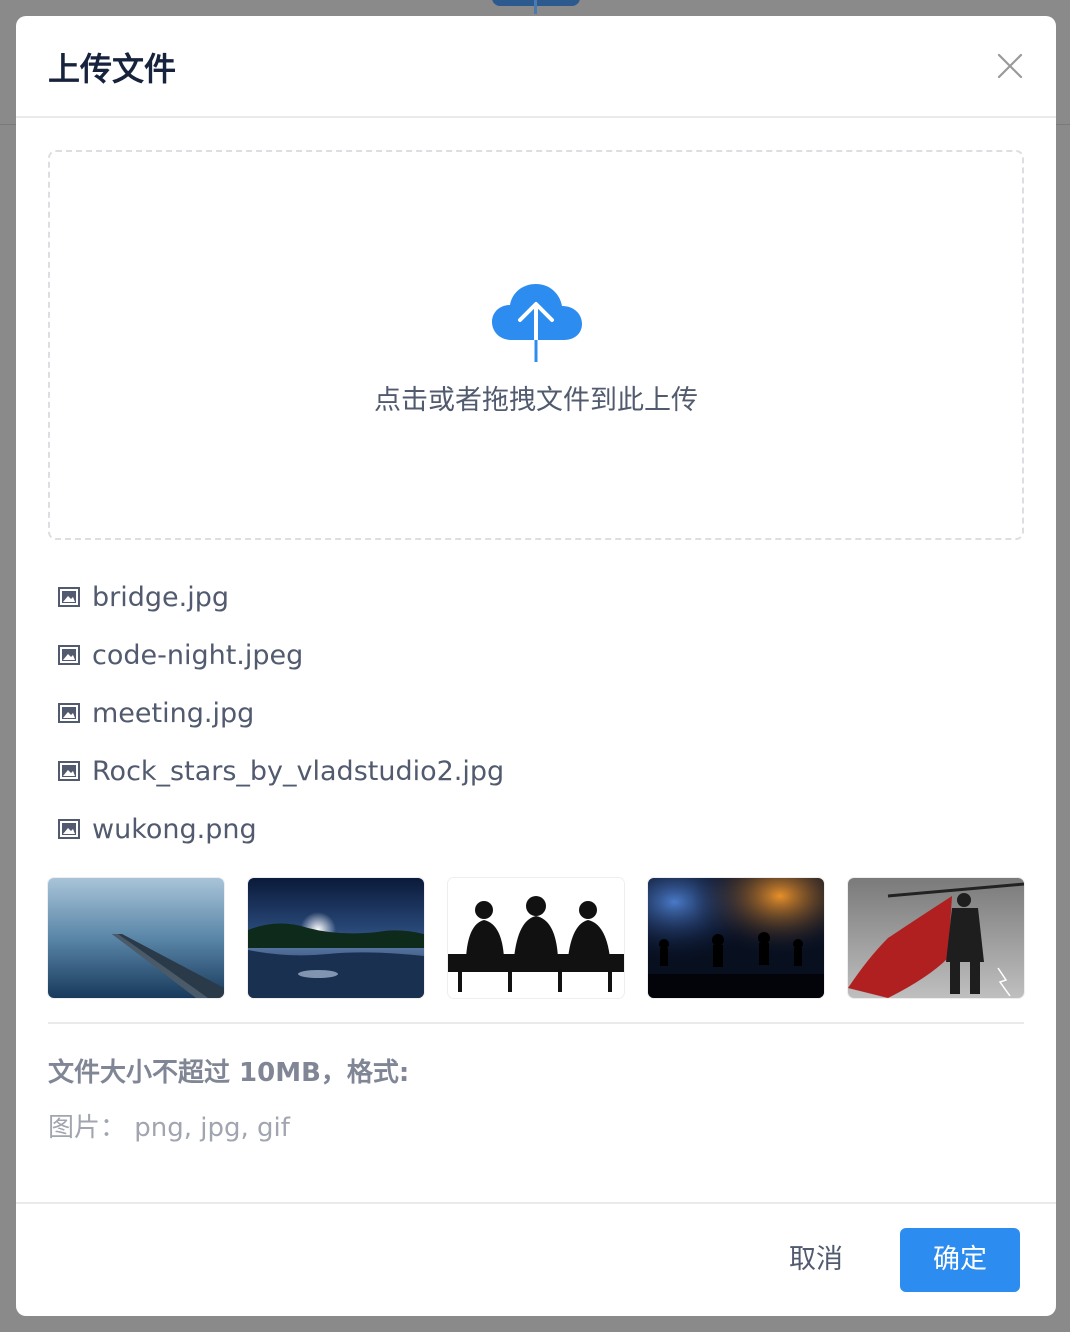 The image size is (1070, 1332). Describe the element at coordinates (336, 938) in the screenshot. I see `preview-thumbnail-code-night` at that location.